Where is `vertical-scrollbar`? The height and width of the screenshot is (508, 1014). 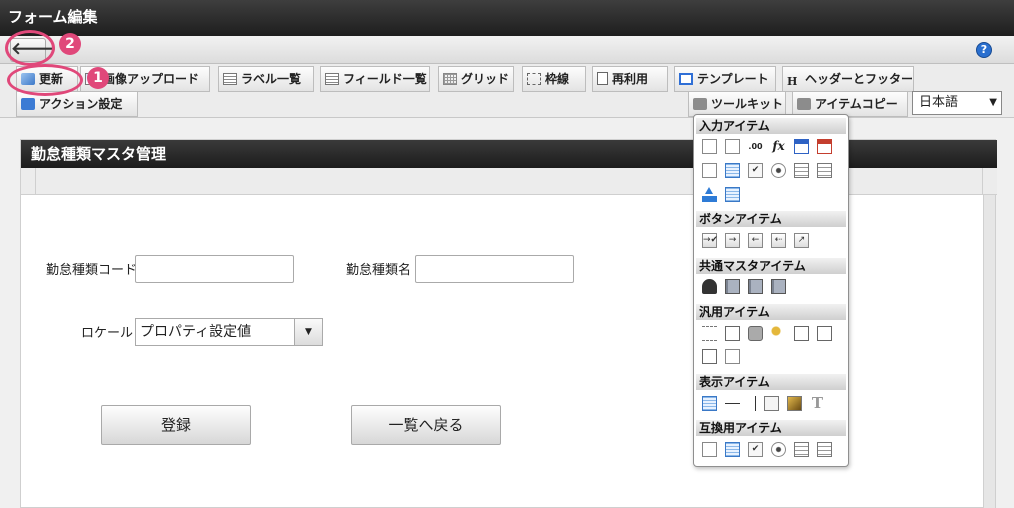 vertical-scrollbar is located at coordinates (989, 351).